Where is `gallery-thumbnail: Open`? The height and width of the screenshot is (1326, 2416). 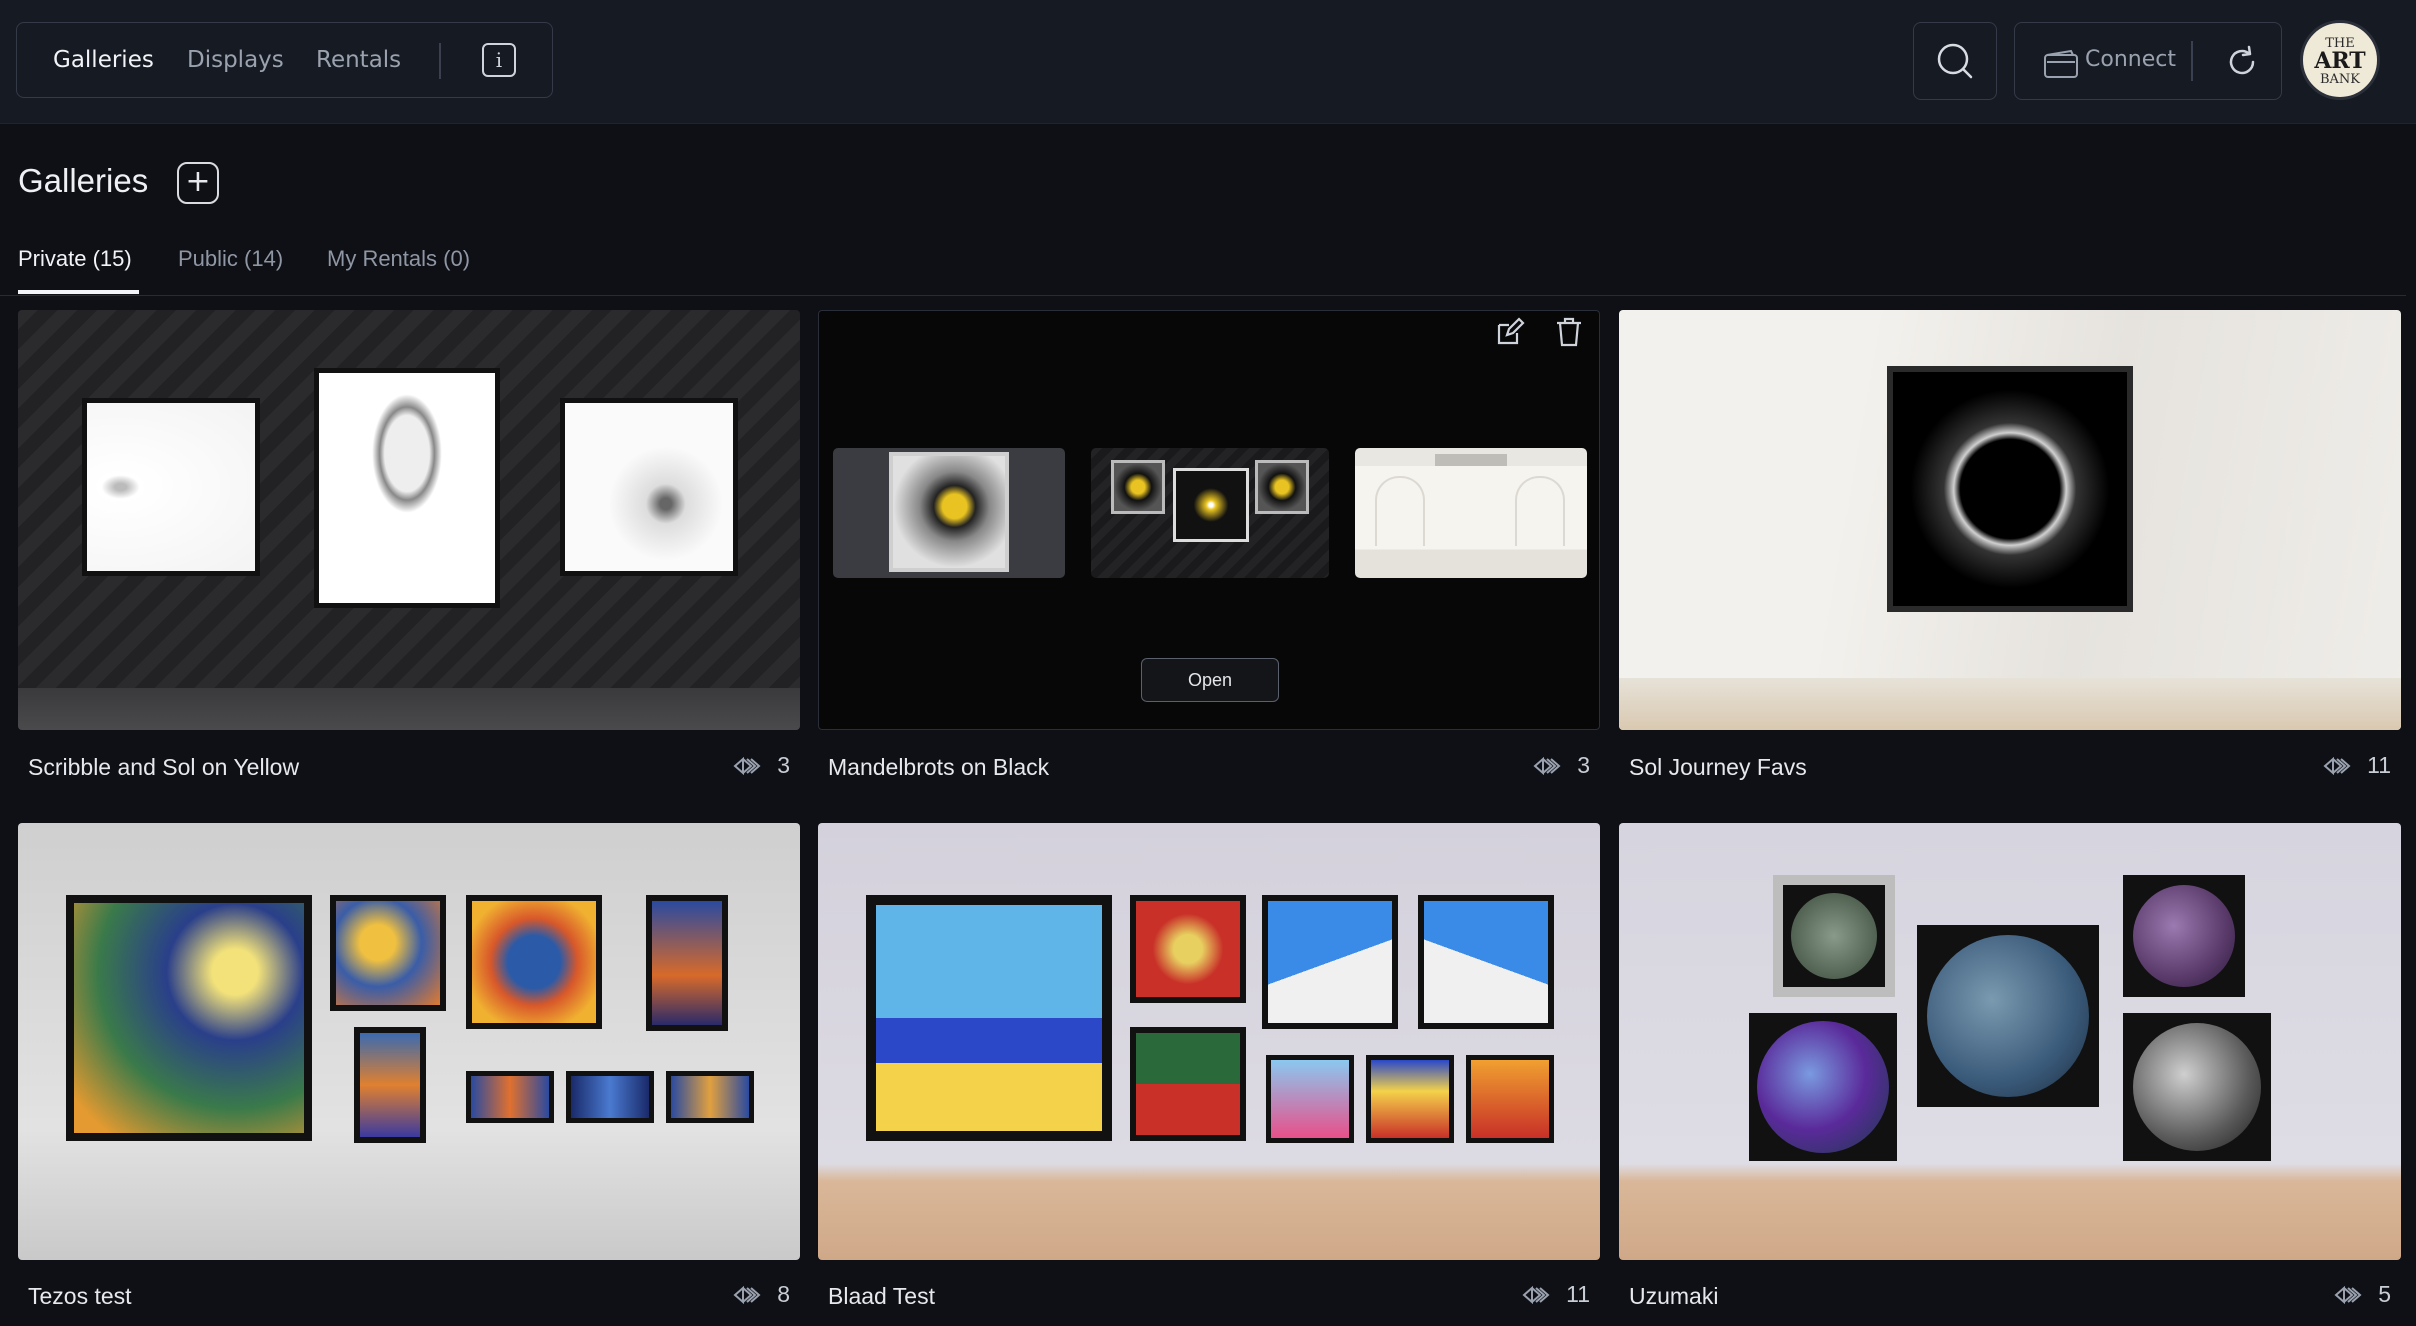 gallery-thumbnail: Open is located at coordinates (1209, 520).